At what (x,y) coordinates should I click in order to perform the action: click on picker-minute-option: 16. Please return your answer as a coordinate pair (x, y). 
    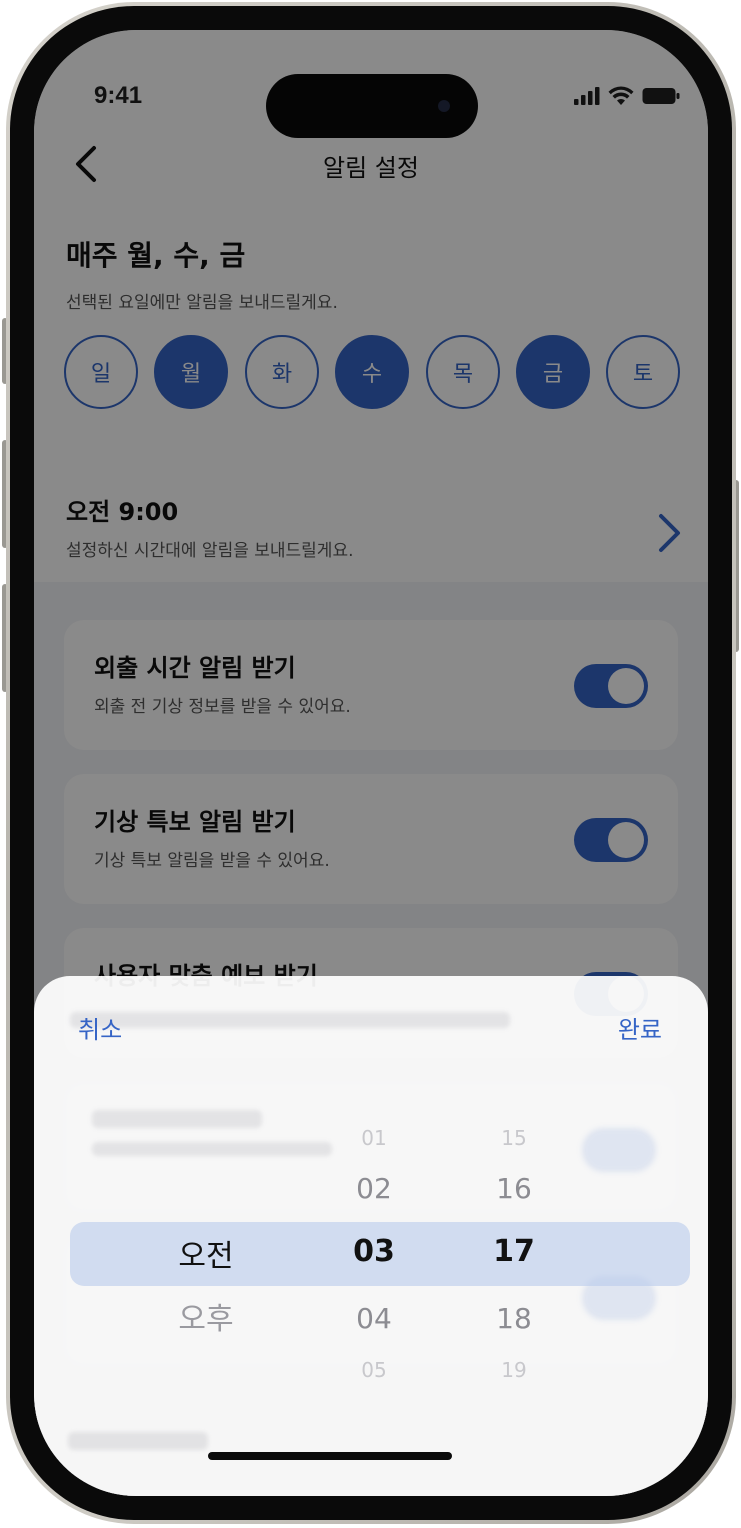
    Looking at the image, I should click on (514, 1188).